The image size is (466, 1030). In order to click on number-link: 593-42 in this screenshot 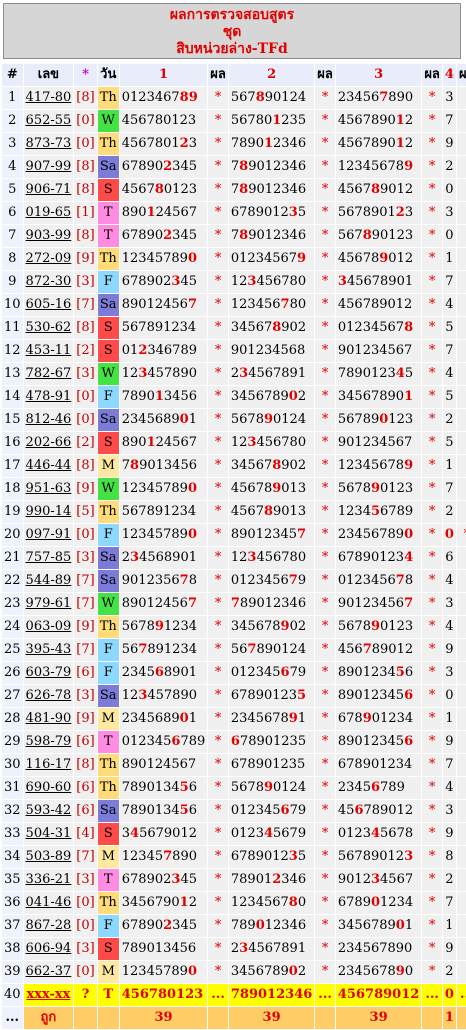, I will do `click(48, 811)`.